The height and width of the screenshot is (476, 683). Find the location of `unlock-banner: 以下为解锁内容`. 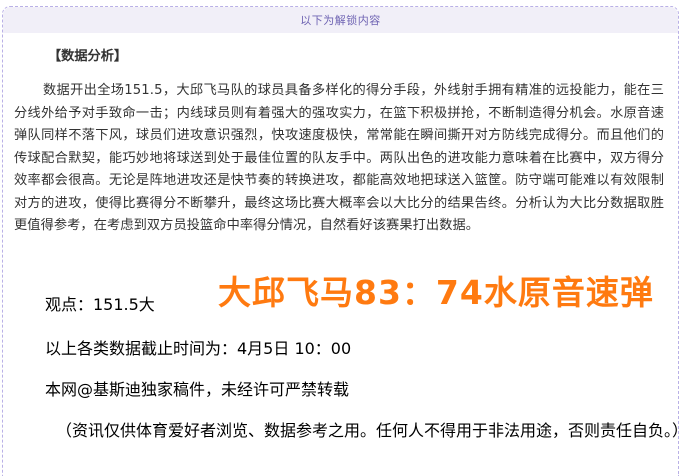

unlock-banner: 以下为解锁内容 is located at coordinates (340, 20).